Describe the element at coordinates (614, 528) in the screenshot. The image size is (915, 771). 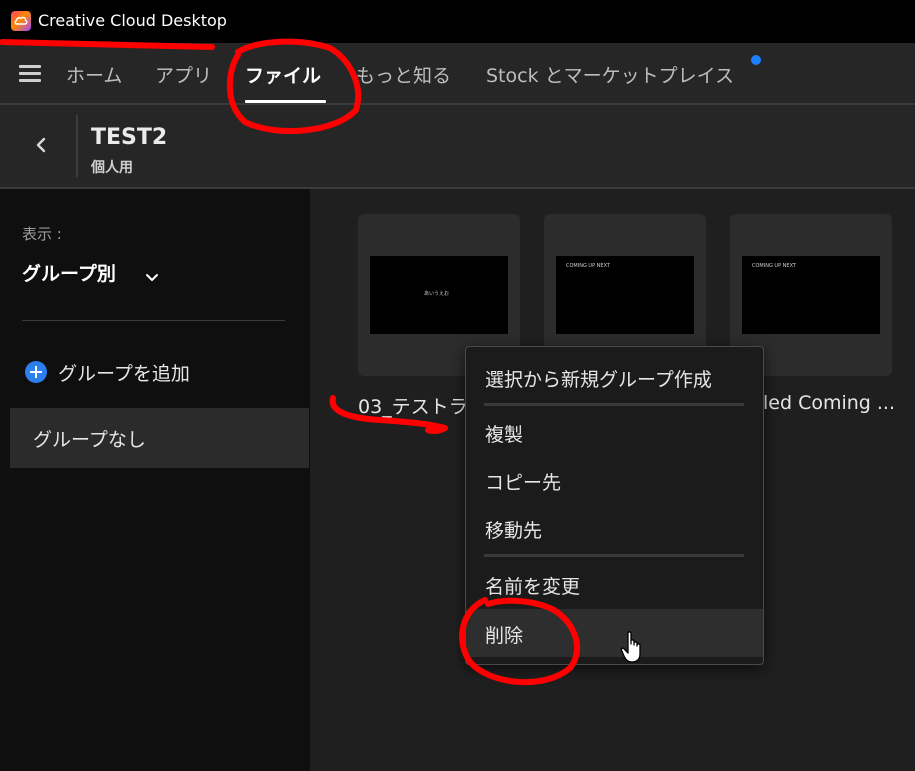
I see `menu-item-move-to: 移動先` at that location.